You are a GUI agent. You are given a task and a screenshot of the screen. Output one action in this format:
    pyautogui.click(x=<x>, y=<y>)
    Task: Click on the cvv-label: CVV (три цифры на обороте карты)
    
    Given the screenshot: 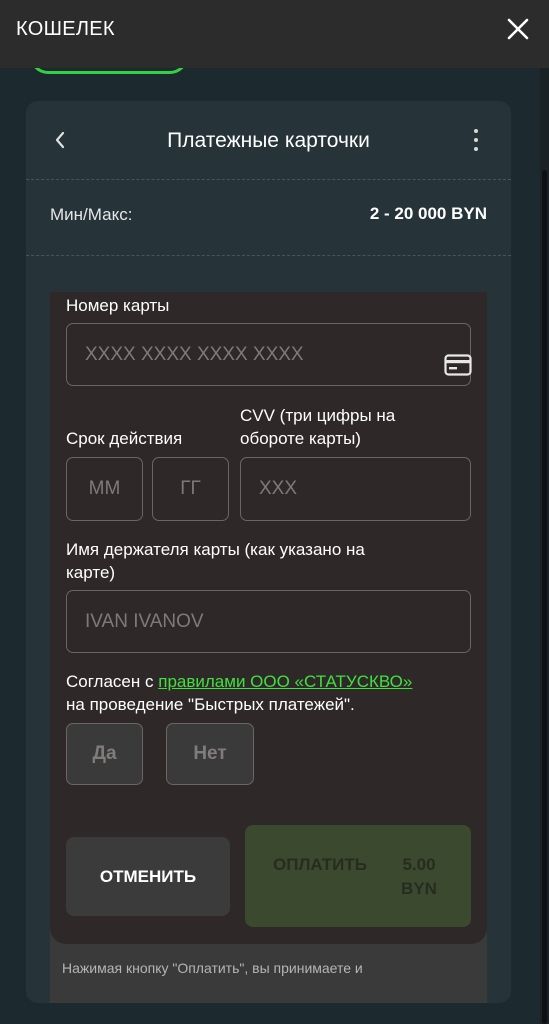 What is the action you would take?
    pyautogui.click(x=317, y=427)
    